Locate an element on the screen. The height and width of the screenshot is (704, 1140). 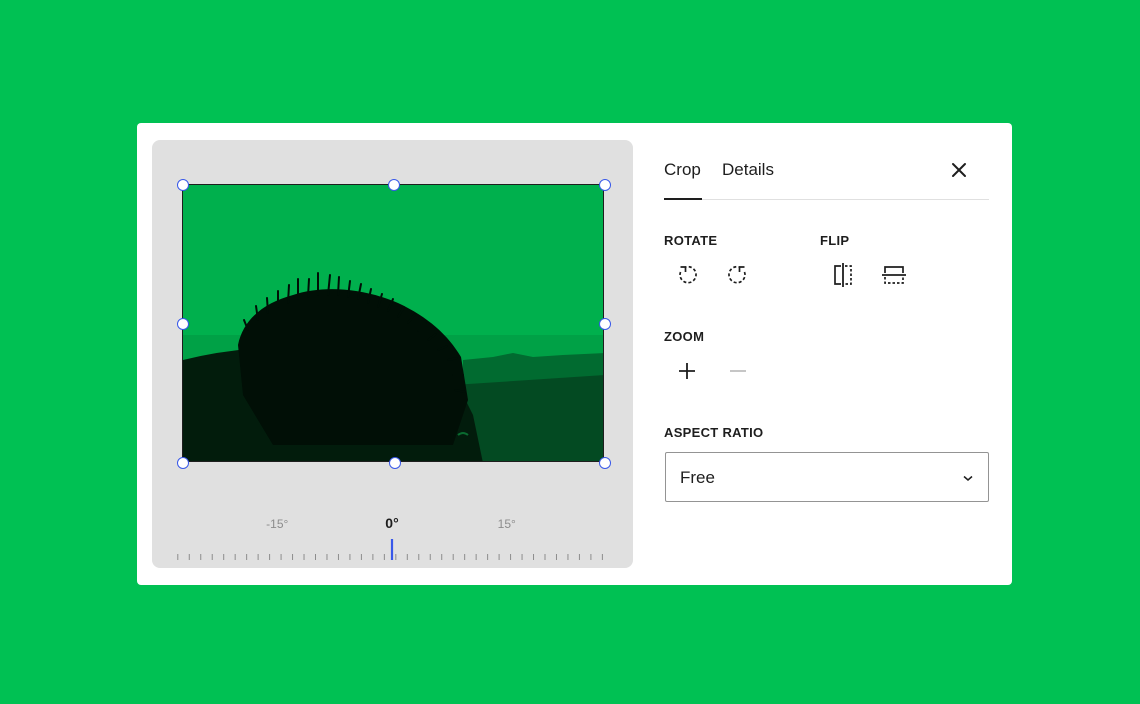
crop-handle-bottom-left is located at coordinates (183, 463).